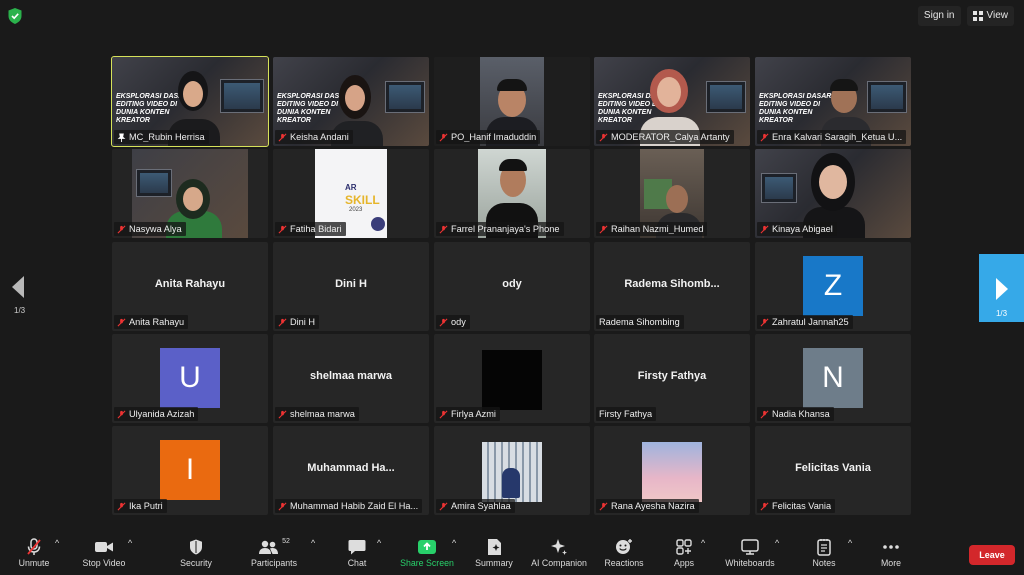  Describe the element at coordinates (313, 543) in the screenshot. I see `participants-options-caret: ^` at that location.